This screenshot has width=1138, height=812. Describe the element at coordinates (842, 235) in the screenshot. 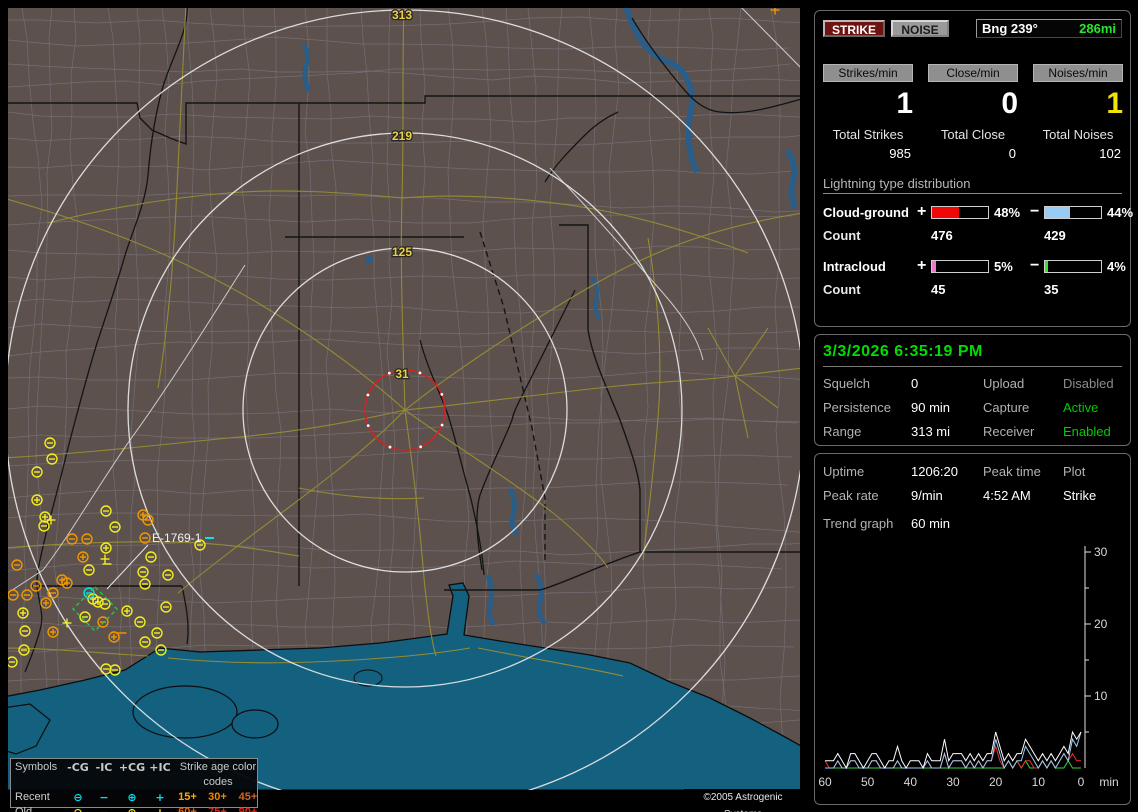

I see `cg-count-label: Count` at that location.